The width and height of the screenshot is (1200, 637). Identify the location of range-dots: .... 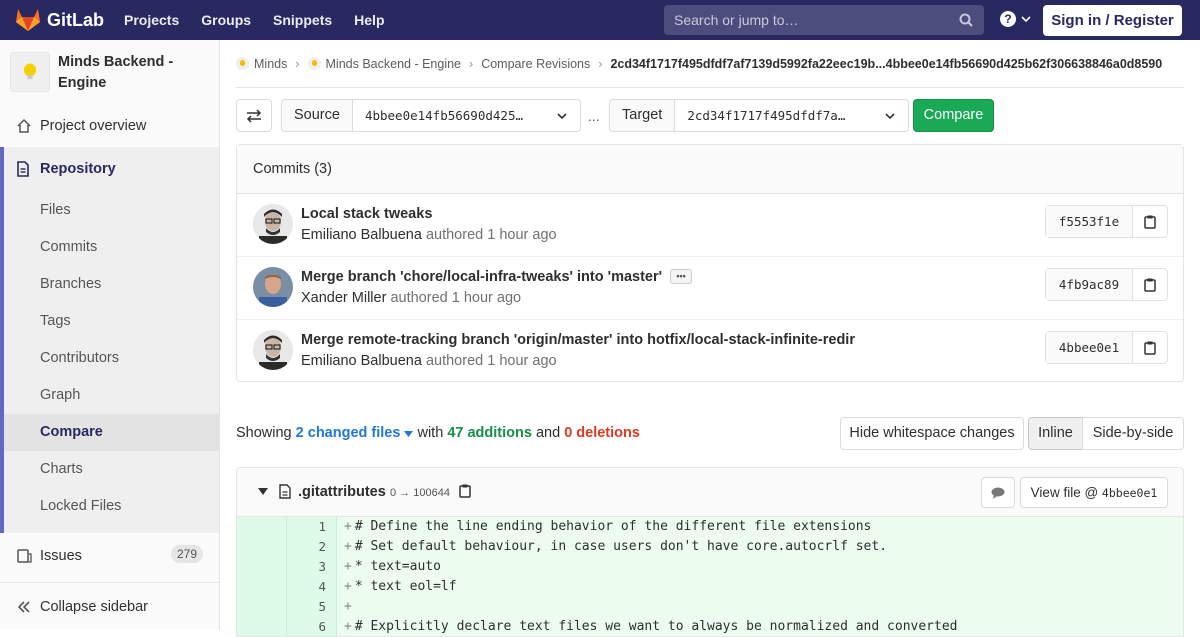
(594, 116).